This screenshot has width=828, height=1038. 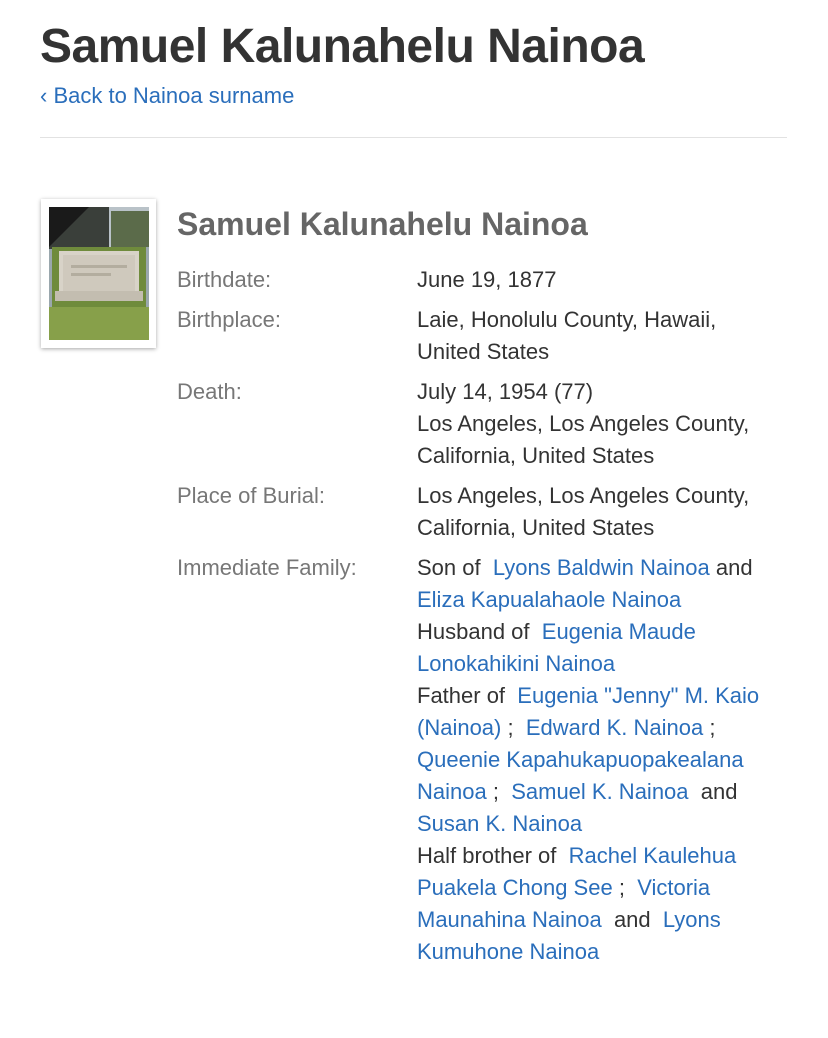 I want to click on page-title: Samuel Kalunahelu Nainoa, so click(x=342, y=46).